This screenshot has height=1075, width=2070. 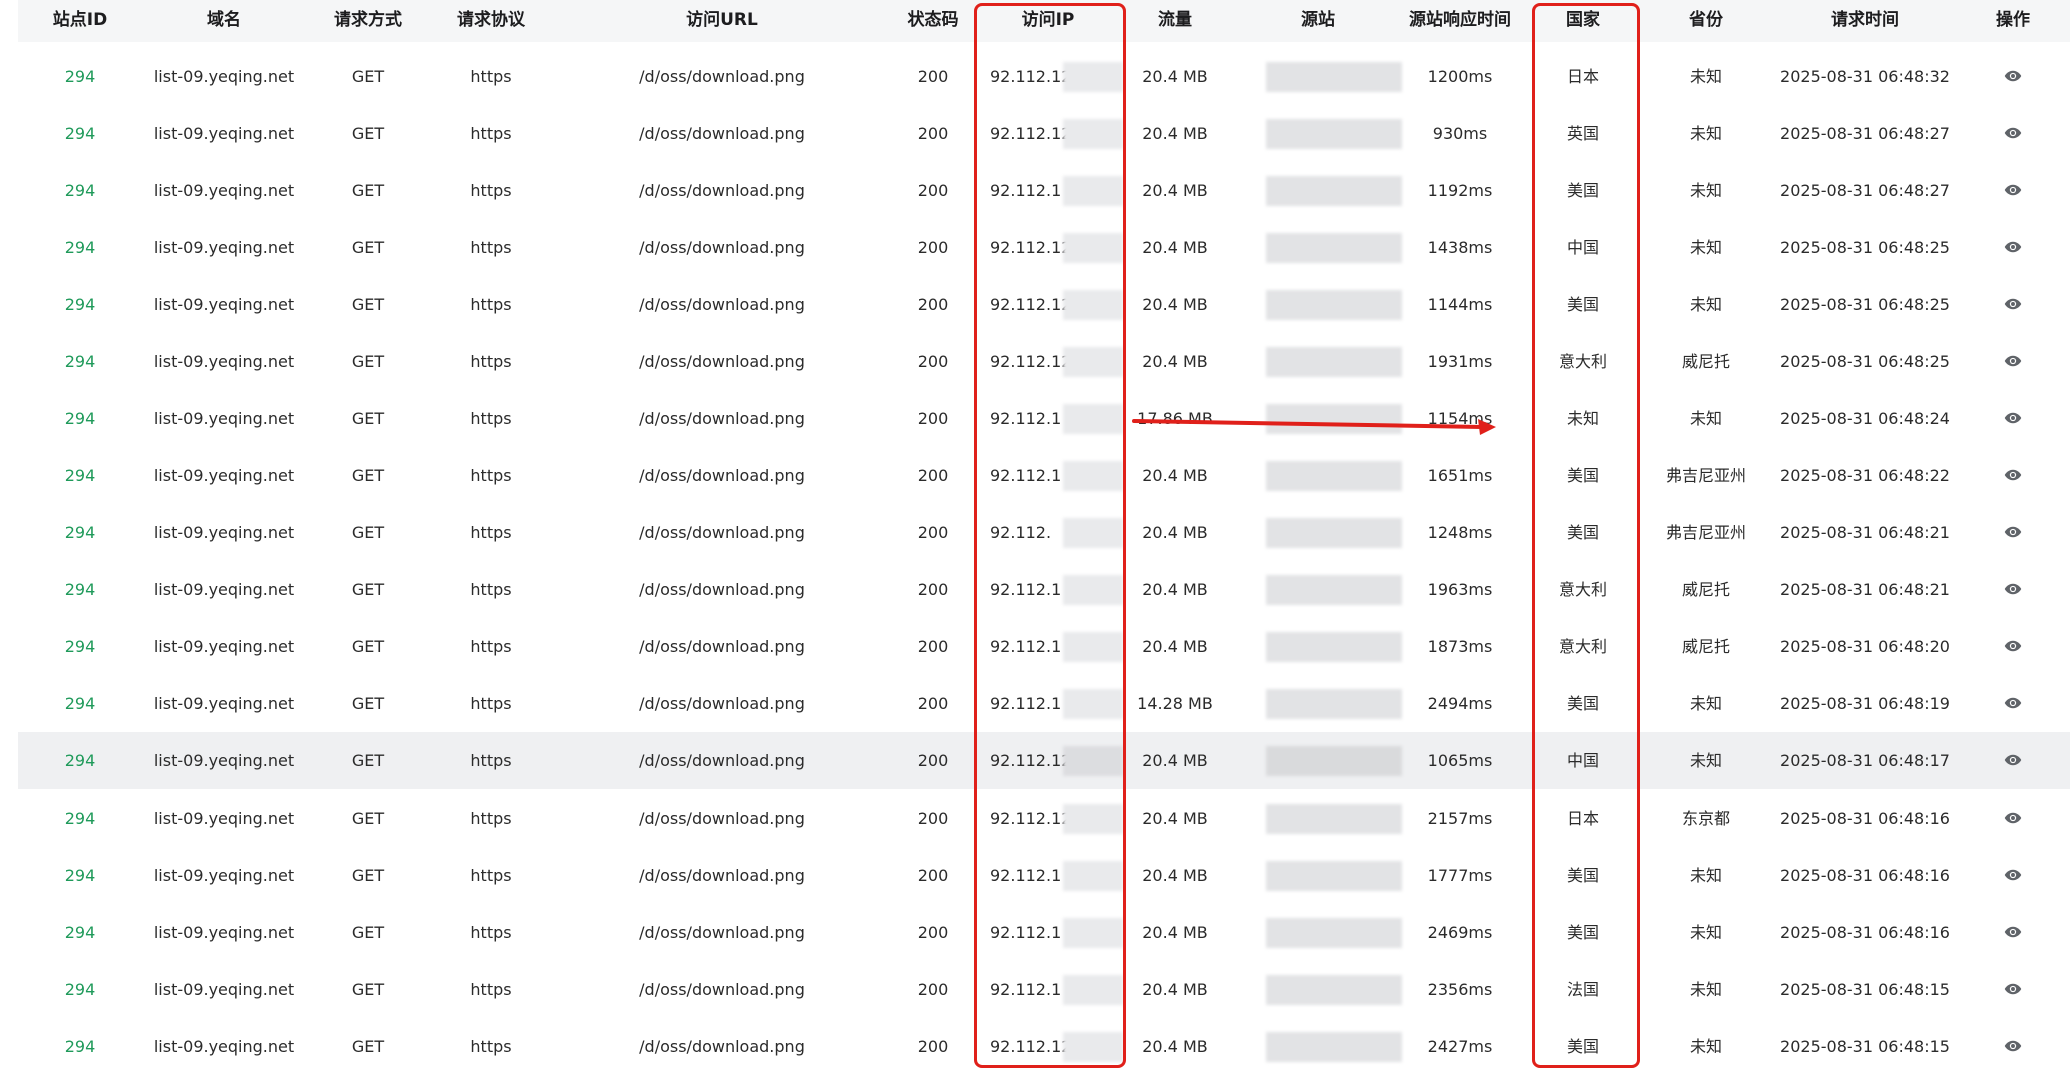 What do you see at coordinates (1460, 133) in the screenshot?
I see `cell-response-time: 930ms` at bounding box center [1460, 133].